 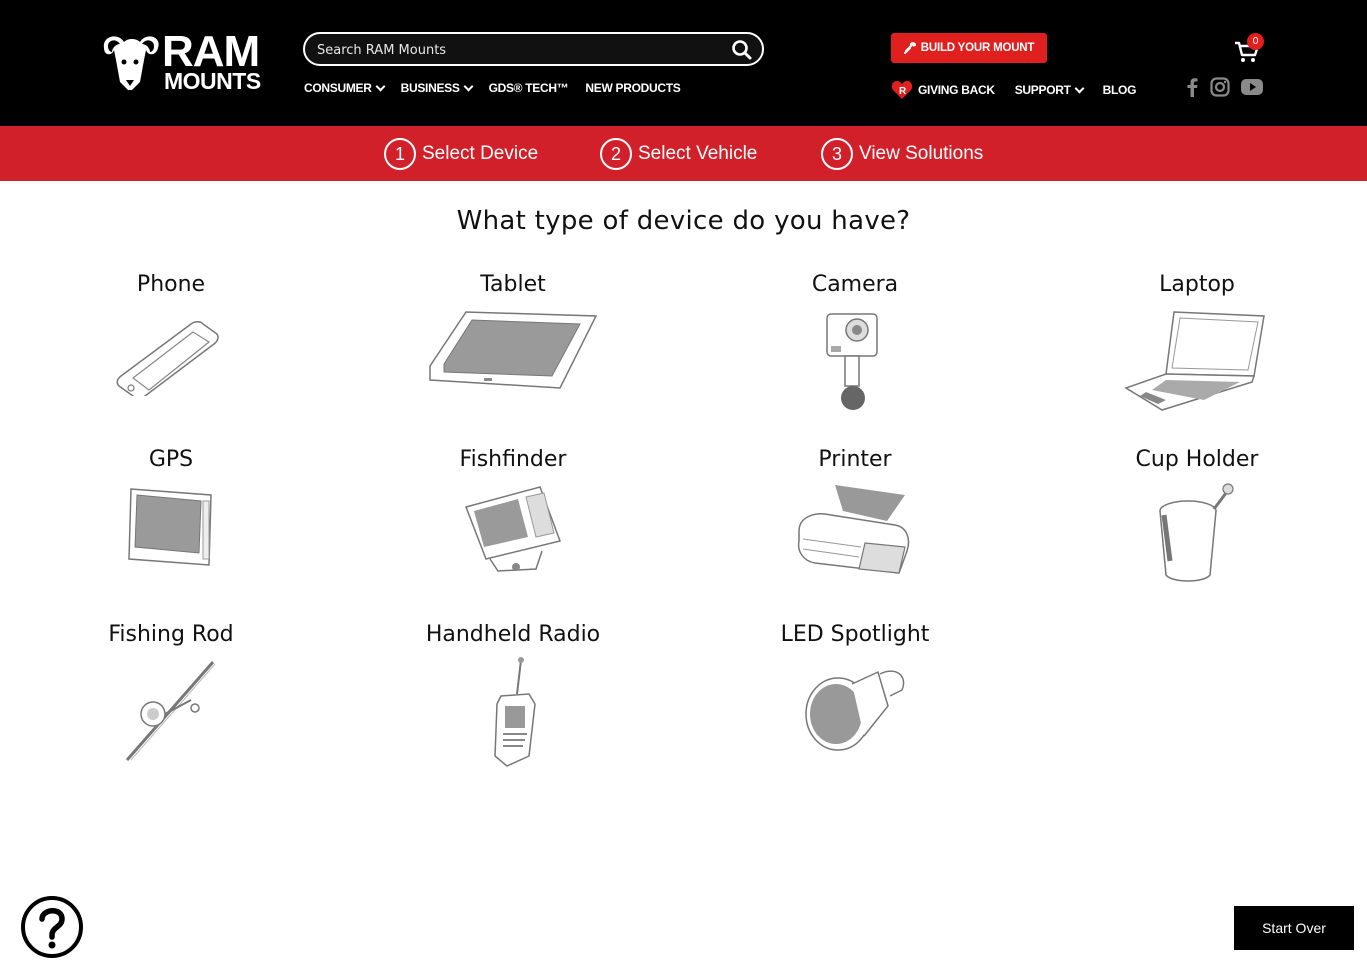 I want to click on device-label: Cup Holder, so click(x=1197, y=459).